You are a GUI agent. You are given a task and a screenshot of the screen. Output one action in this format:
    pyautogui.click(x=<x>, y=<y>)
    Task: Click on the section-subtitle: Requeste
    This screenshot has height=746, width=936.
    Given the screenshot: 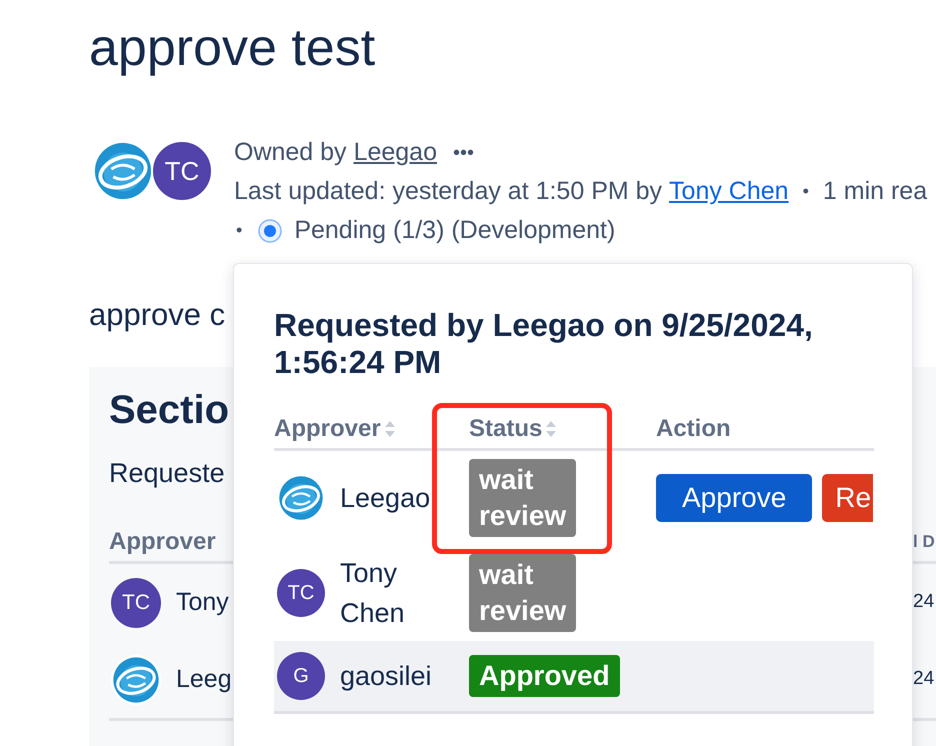 What is the action you would take?
    pyautogui.click(x=167, y=473)
    